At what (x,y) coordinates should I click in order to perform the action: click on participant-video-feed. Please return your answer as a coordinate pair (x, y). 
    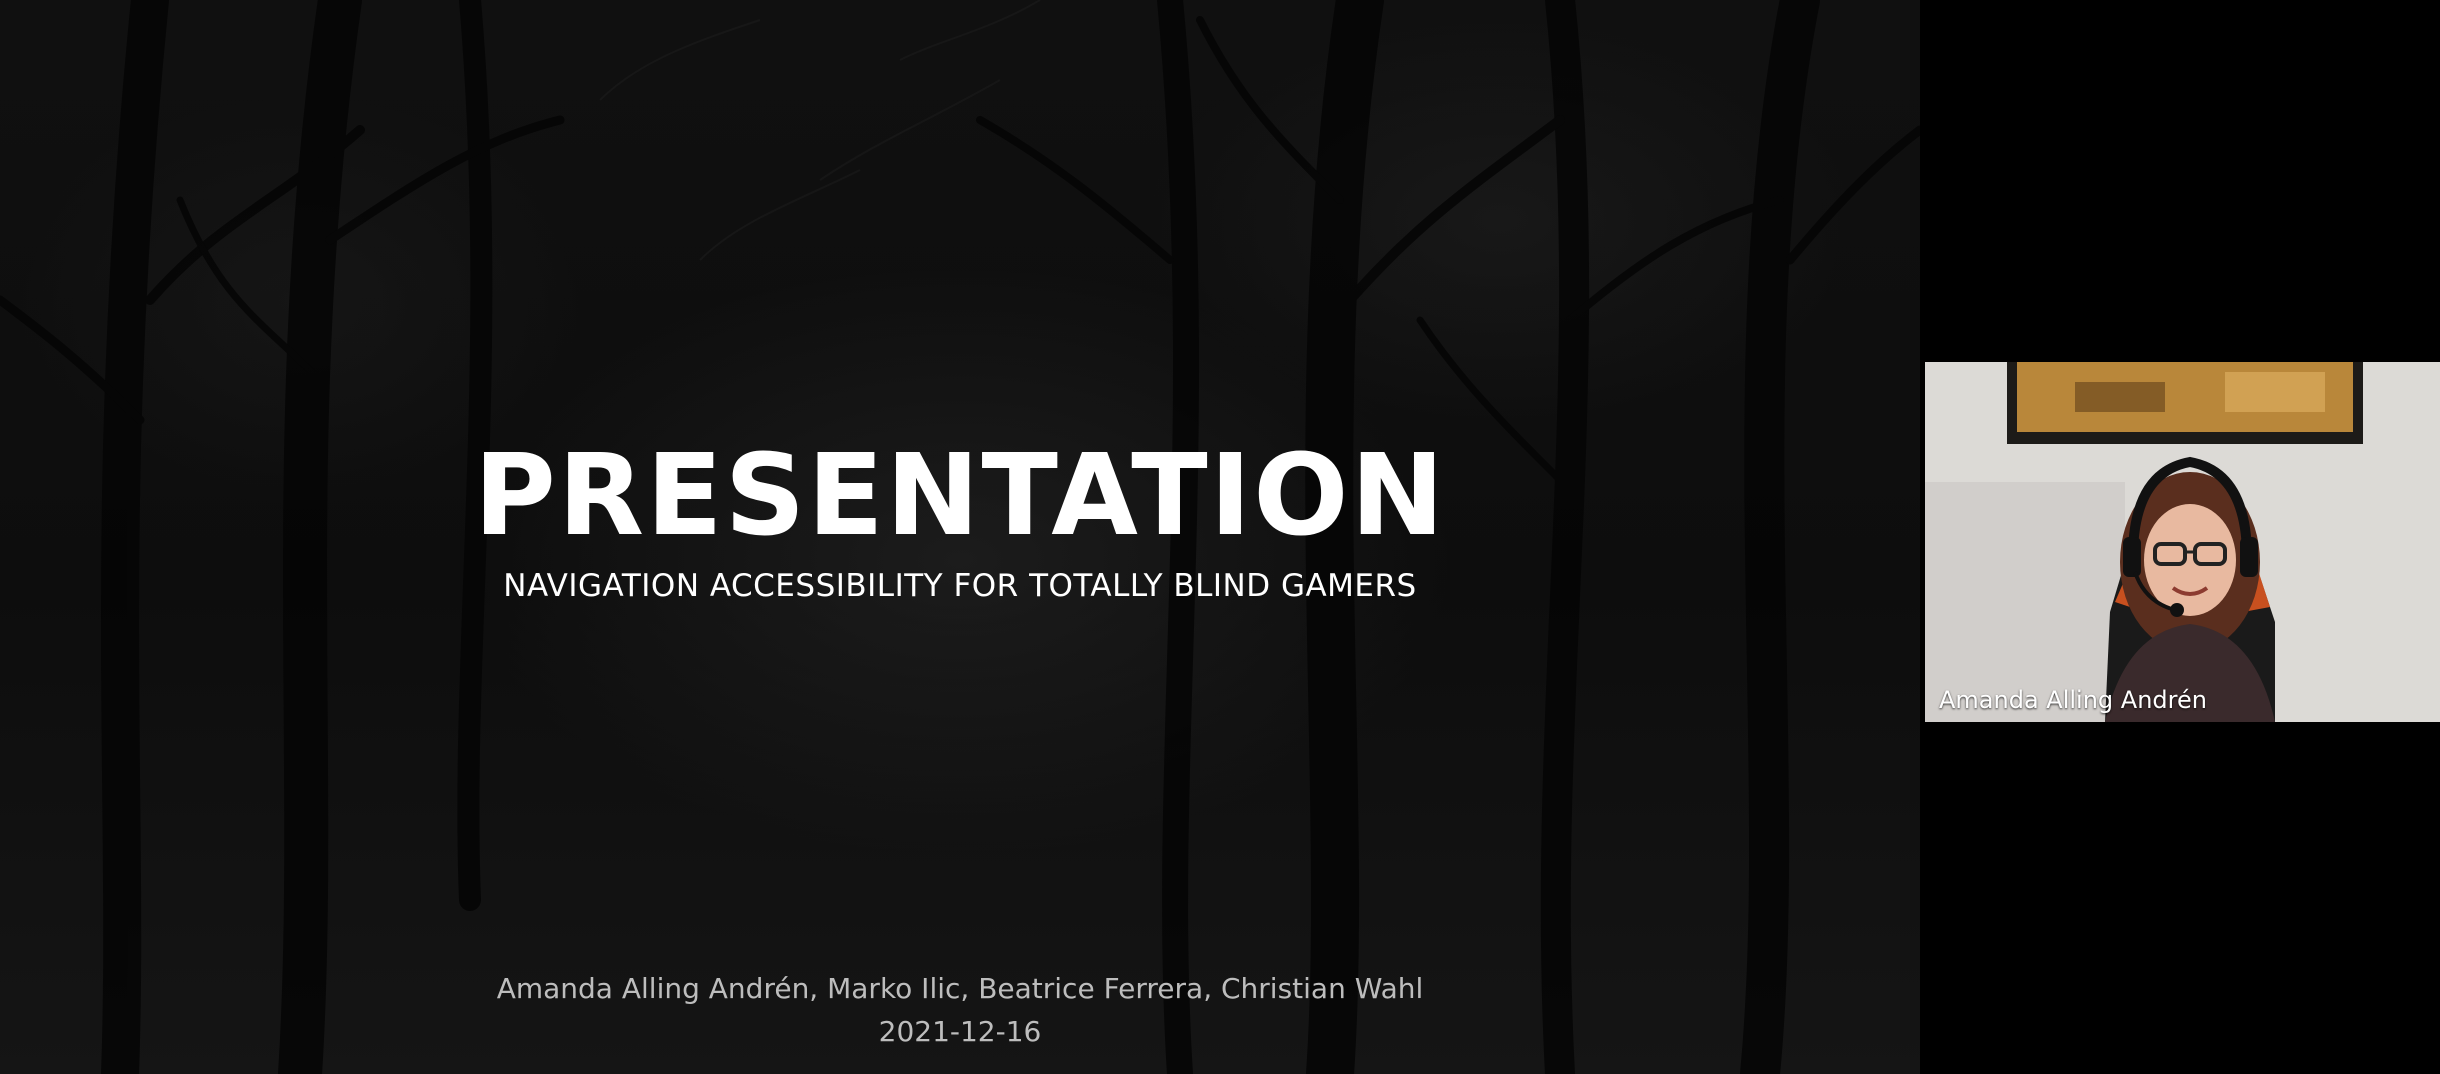
    Looking at the image, I should click on (2182, 542).